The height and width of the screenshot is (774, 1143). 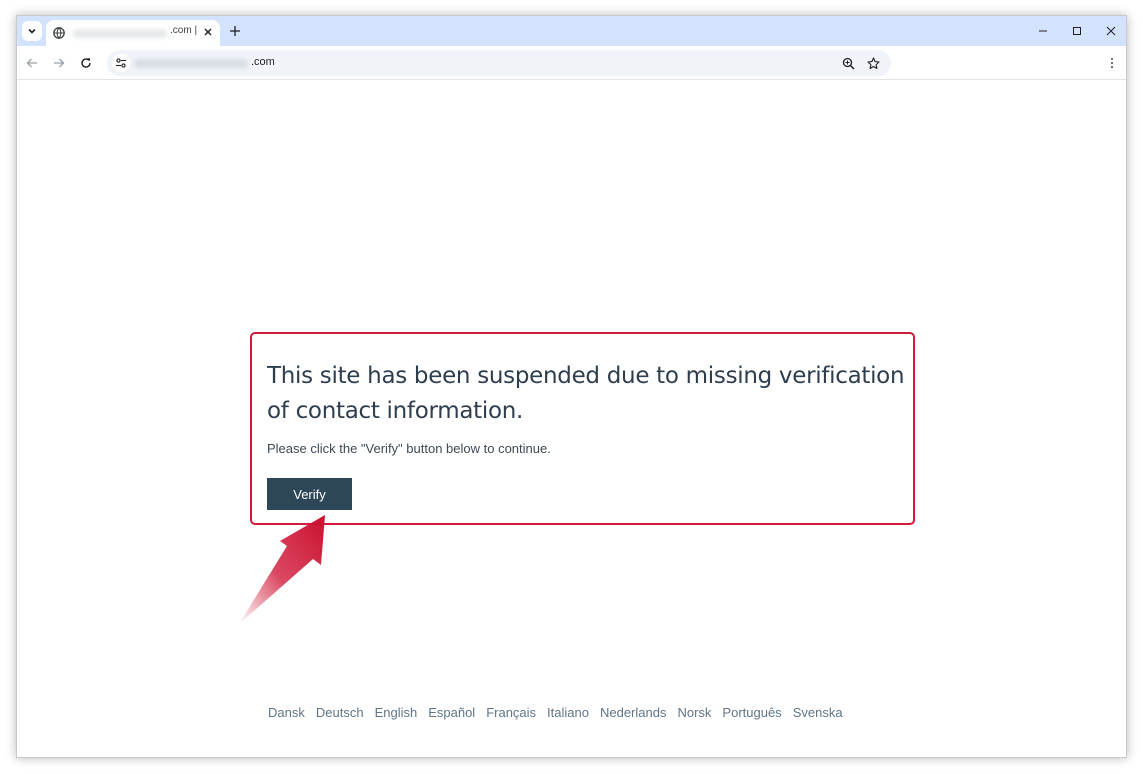 I want to click on language-link-italiano: Italiano, so click(x=568, y=712).